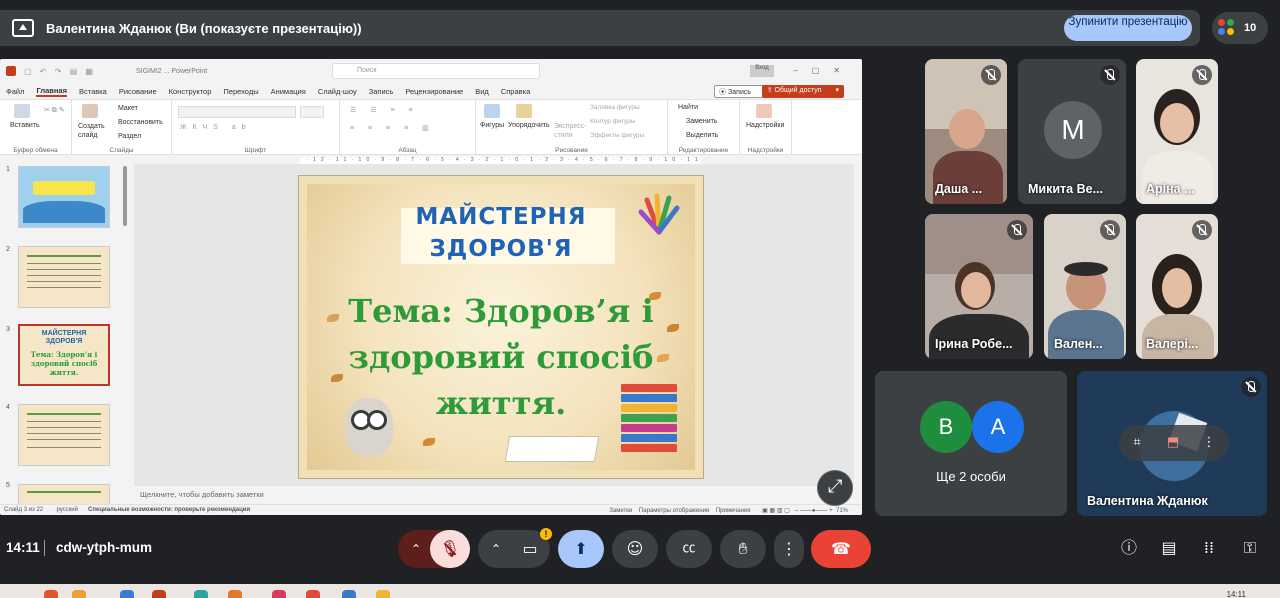  Describe the element at coordinates (529, 125) in the screenshot. I see `arrange-button: Упорядочить` at that location.